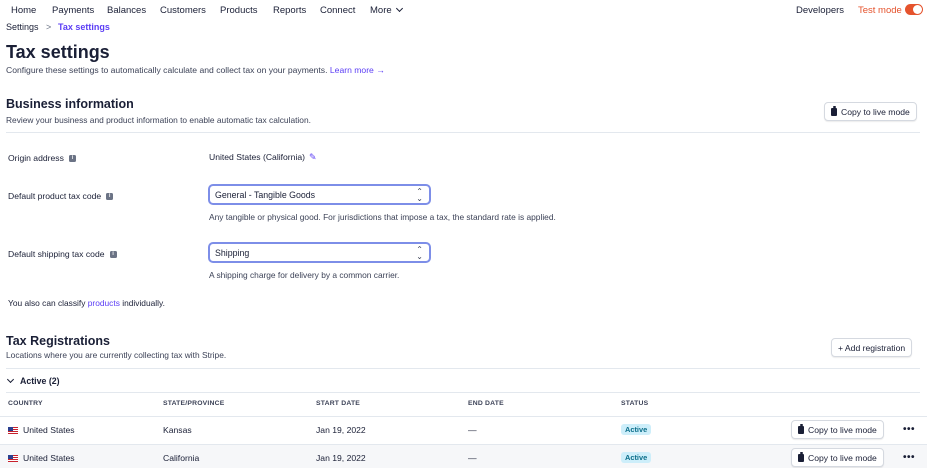  Describe the element at coordinates (181, 458) in the screenshot. I see `state-cell: California` at that location.